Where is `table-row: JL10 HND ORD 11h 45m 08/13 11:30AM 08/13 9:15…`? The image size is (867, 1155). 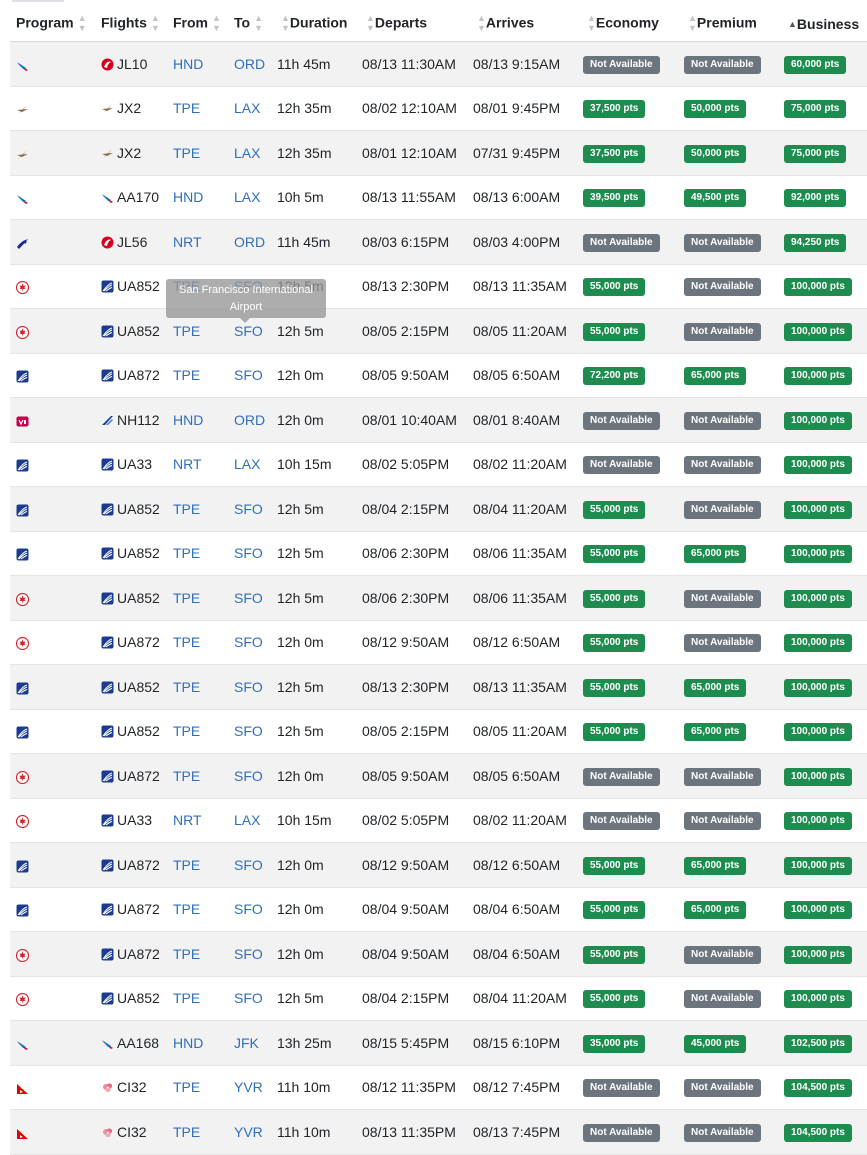 table-row: JL10 HND ORD 11h 45m 08/13 11:30AM 08/13 9:15… is located at coordinates (438, 64).